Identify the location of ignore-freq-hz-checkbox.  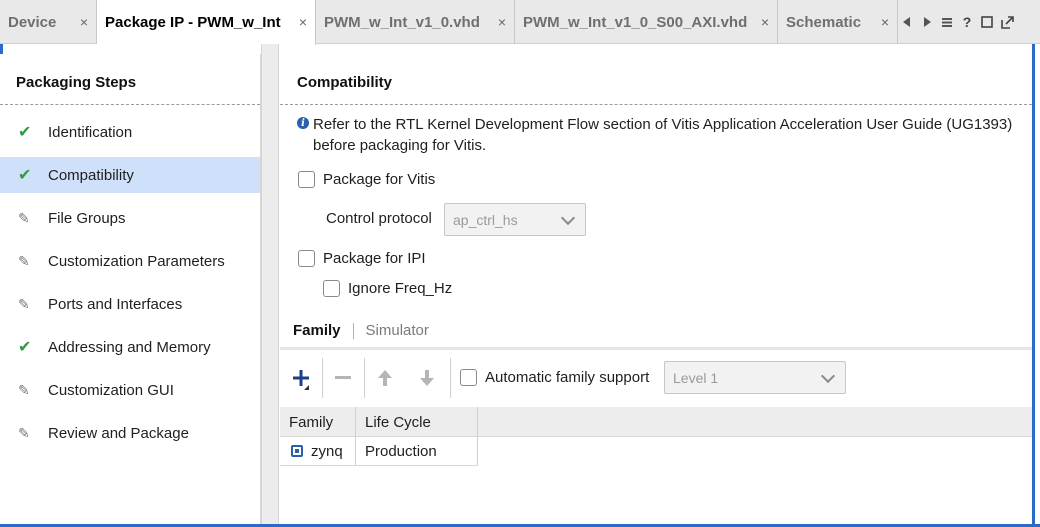
(331, 288).